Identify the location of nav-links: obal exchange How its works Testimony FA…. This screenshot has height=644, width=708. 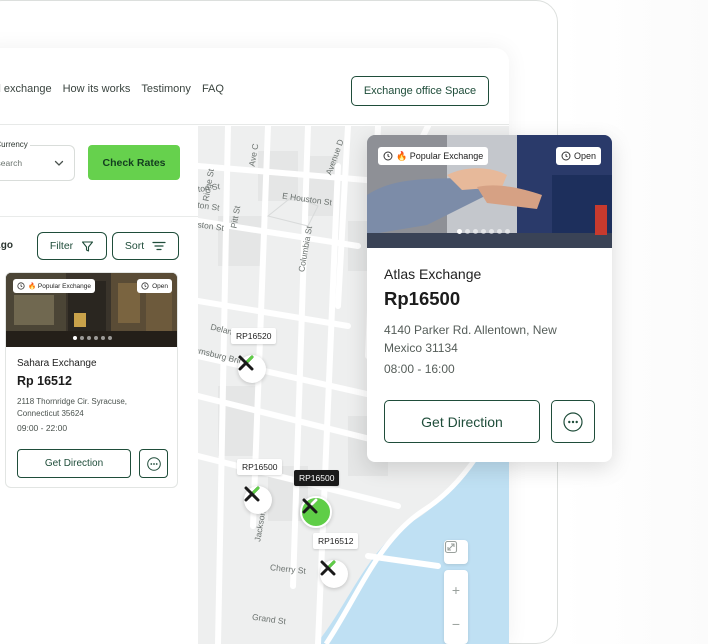
(112, 89).